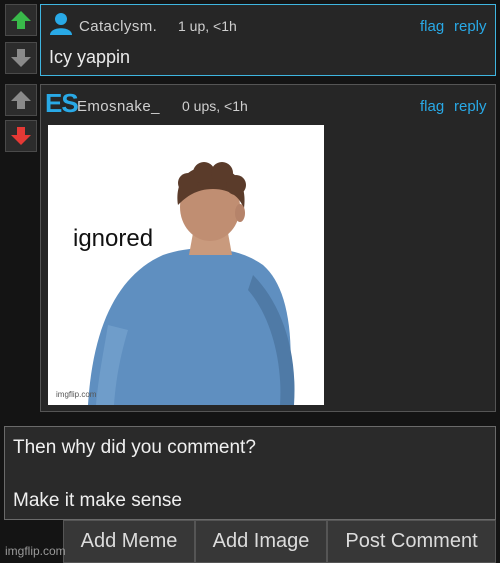 This screenshot has width=500, height=563. I want to click on comment-username: Emosnake_, so click(118, 106).